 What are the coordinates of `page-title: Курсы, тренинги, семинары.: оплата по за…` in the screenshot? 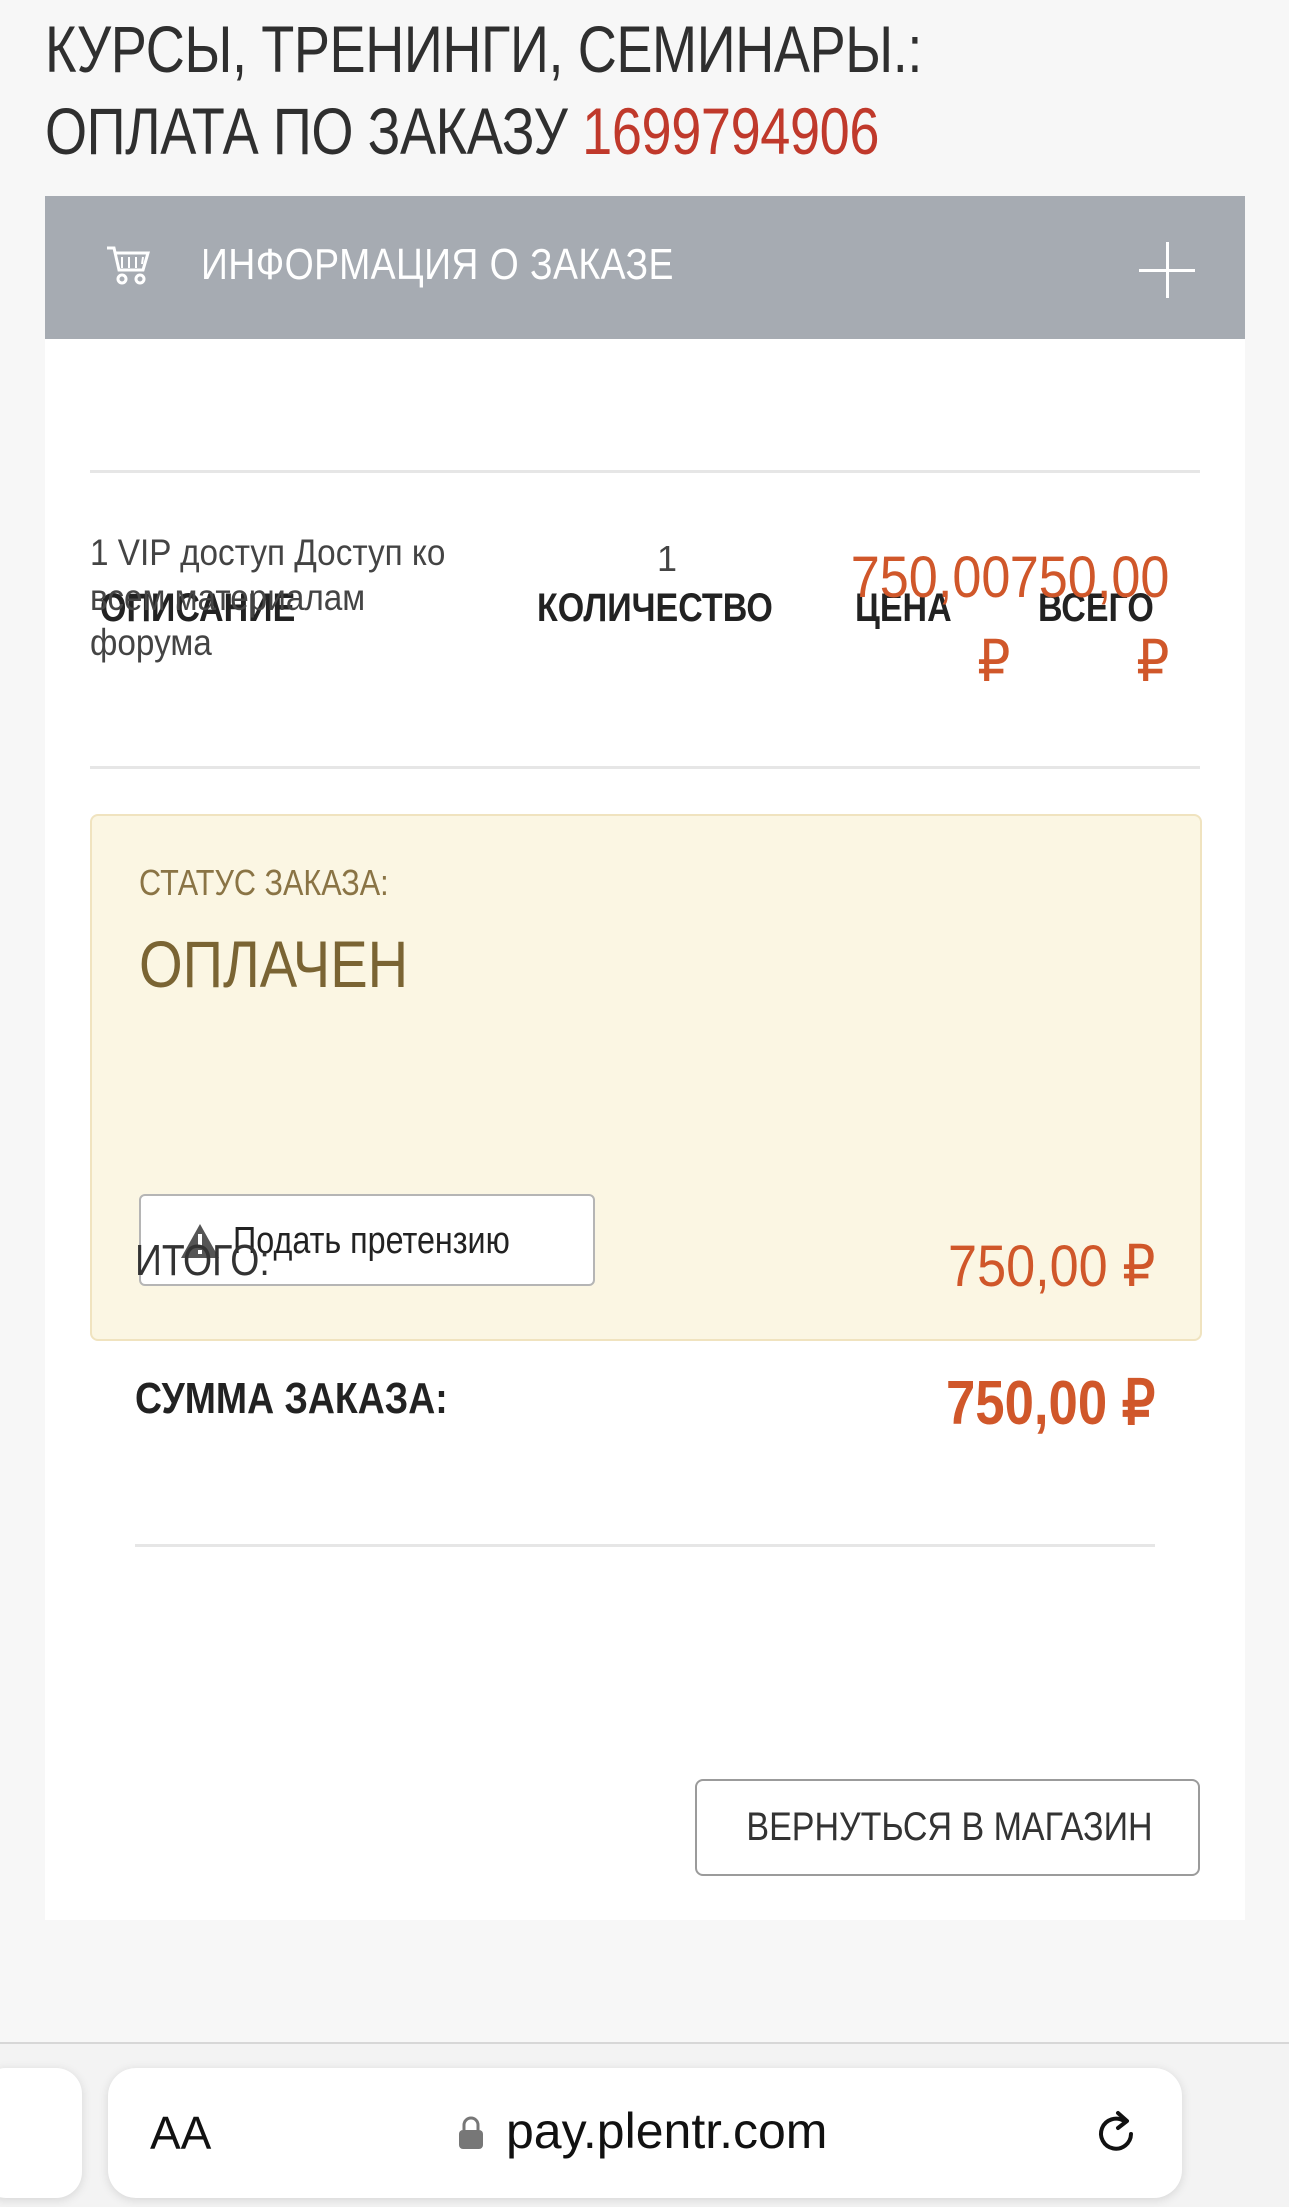 It's located at (537, 90).